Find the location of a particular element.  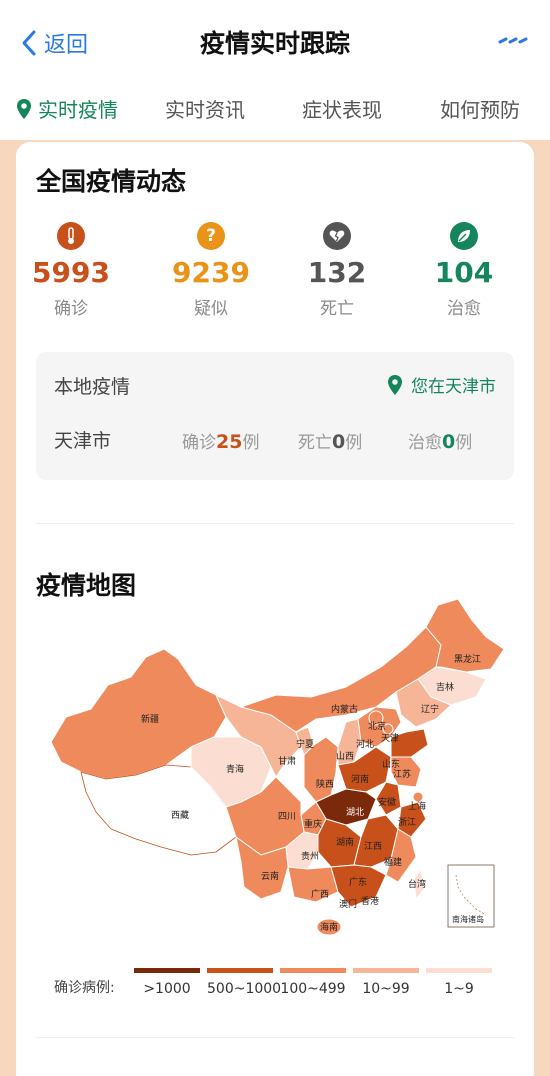

stat-value: 5993 is located at coordinates (71, 272).